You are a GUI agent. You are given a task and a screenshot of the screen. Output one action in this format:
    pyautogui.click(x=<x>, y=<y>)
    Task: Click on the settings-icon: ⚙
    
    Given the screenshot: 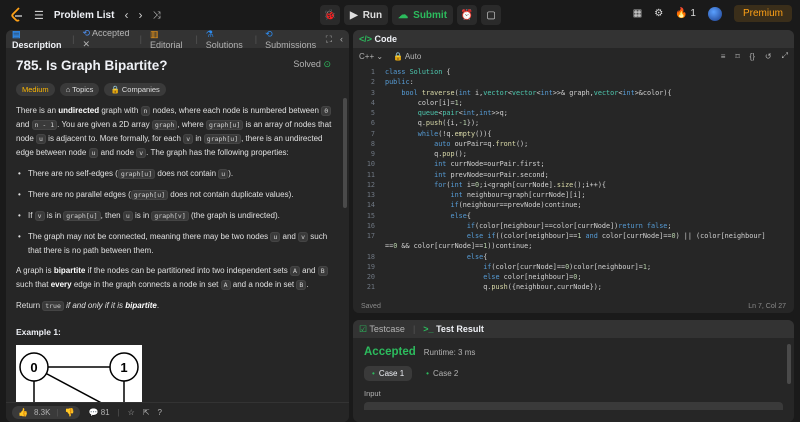 What is the action you would take?
    pyautogui.click(x=658, y=13)
    